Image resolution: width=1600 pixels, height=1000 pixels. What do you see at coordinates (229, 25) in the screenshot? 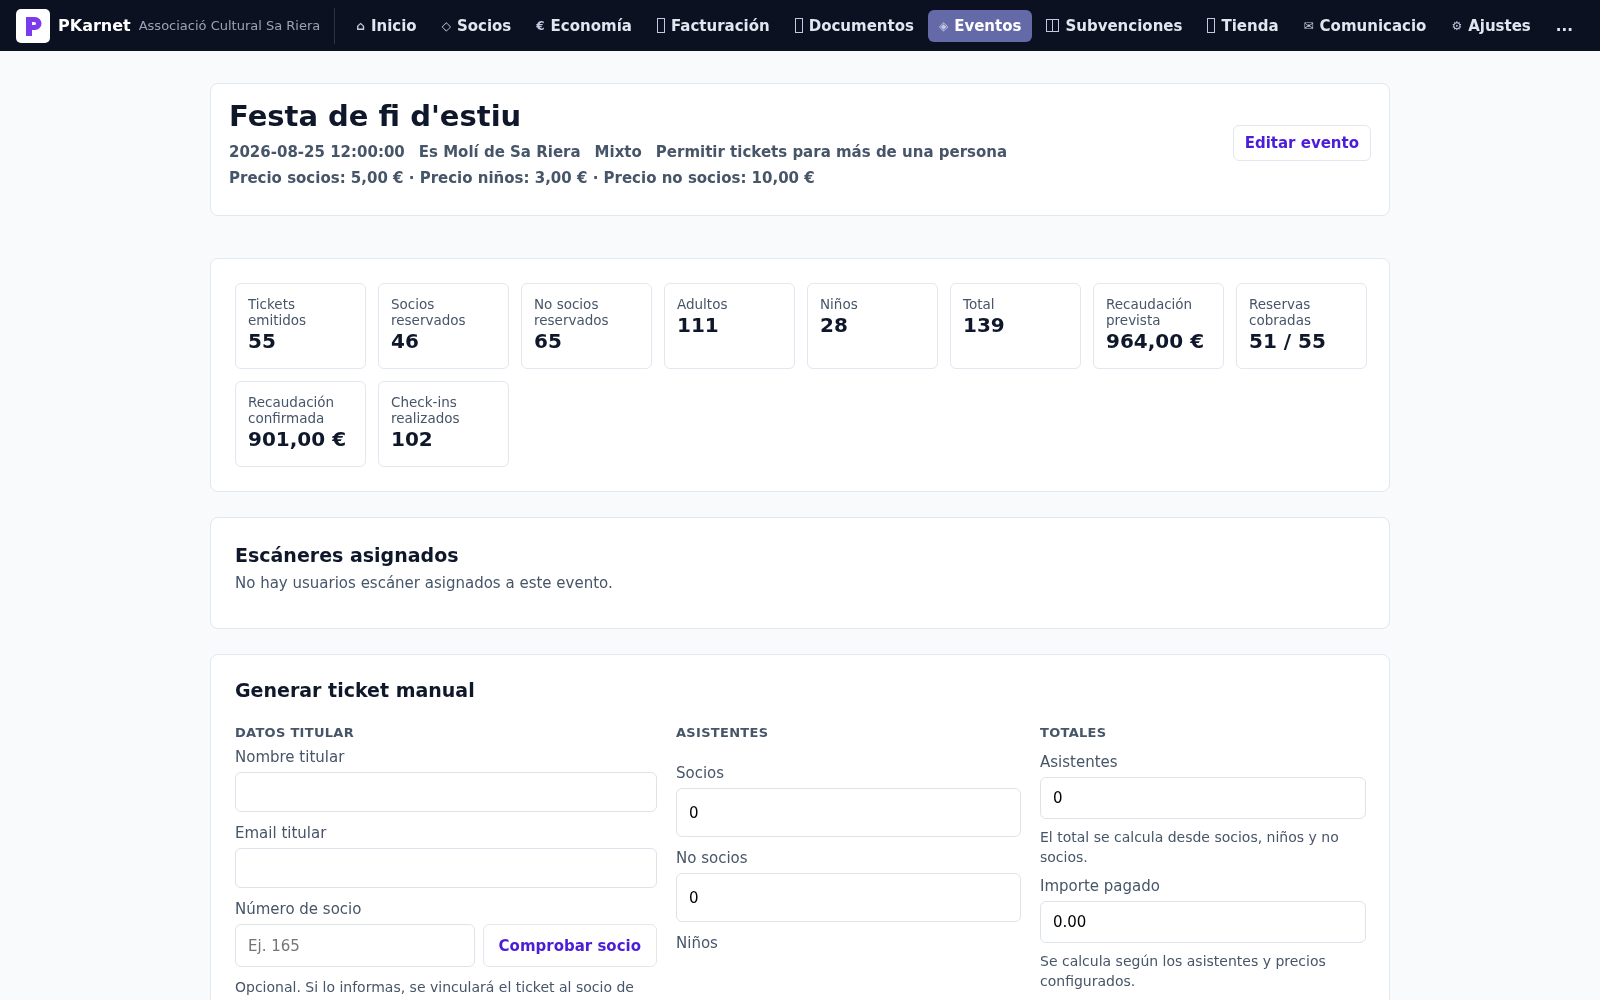
I see `organization-name: Associació Cultural Sa Riera` at bounding box center [229, 25].